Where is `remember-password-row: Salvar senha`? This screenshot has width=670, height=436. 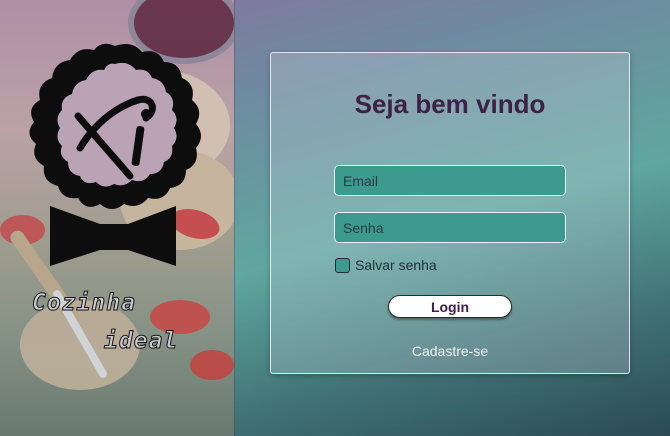
remember-password-row: Salvar senha is located at coordinates (386, 265).